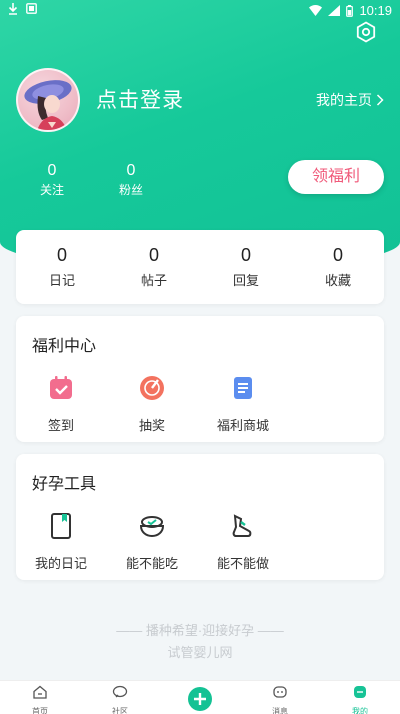 Image resolution: width=400 pixels, height=714 pixels. Describe the element at coordinates (153, 255) in the screenshot. I see `posts-count: 0` at that location.